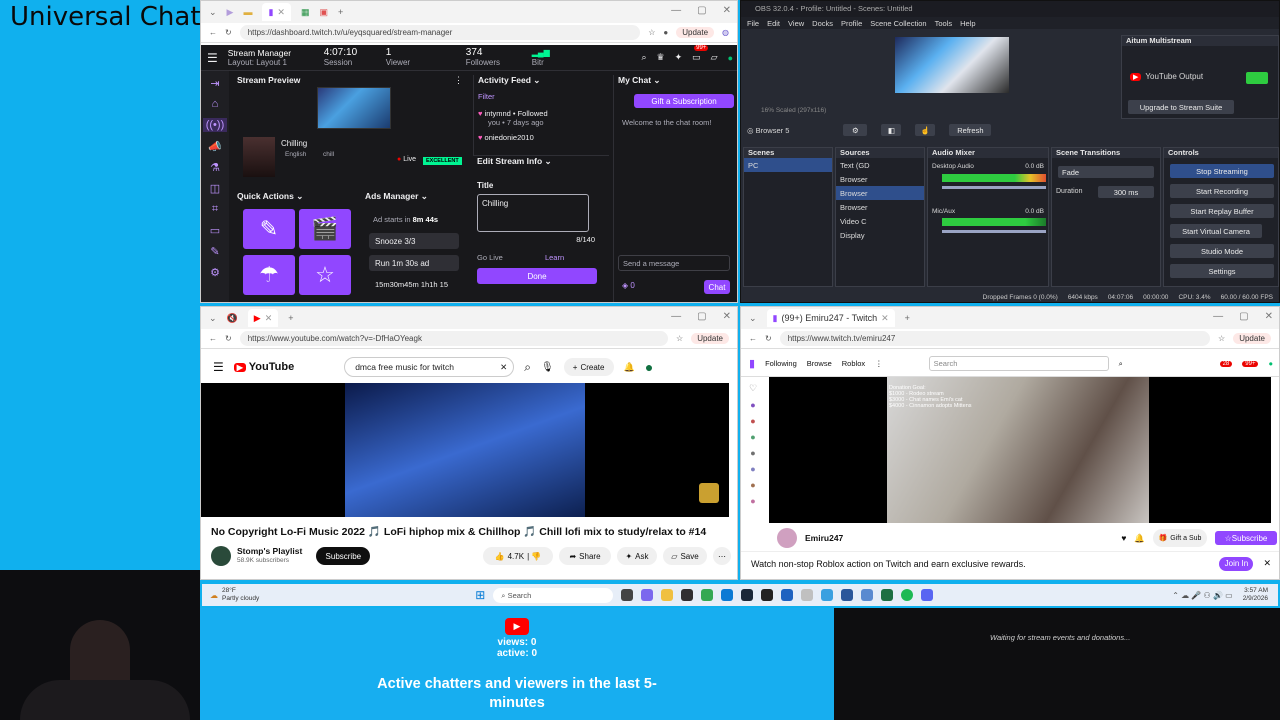 The height and width of the screenshot is (720, 1280). I want to click on source-item: Video C, so click(880, 221).